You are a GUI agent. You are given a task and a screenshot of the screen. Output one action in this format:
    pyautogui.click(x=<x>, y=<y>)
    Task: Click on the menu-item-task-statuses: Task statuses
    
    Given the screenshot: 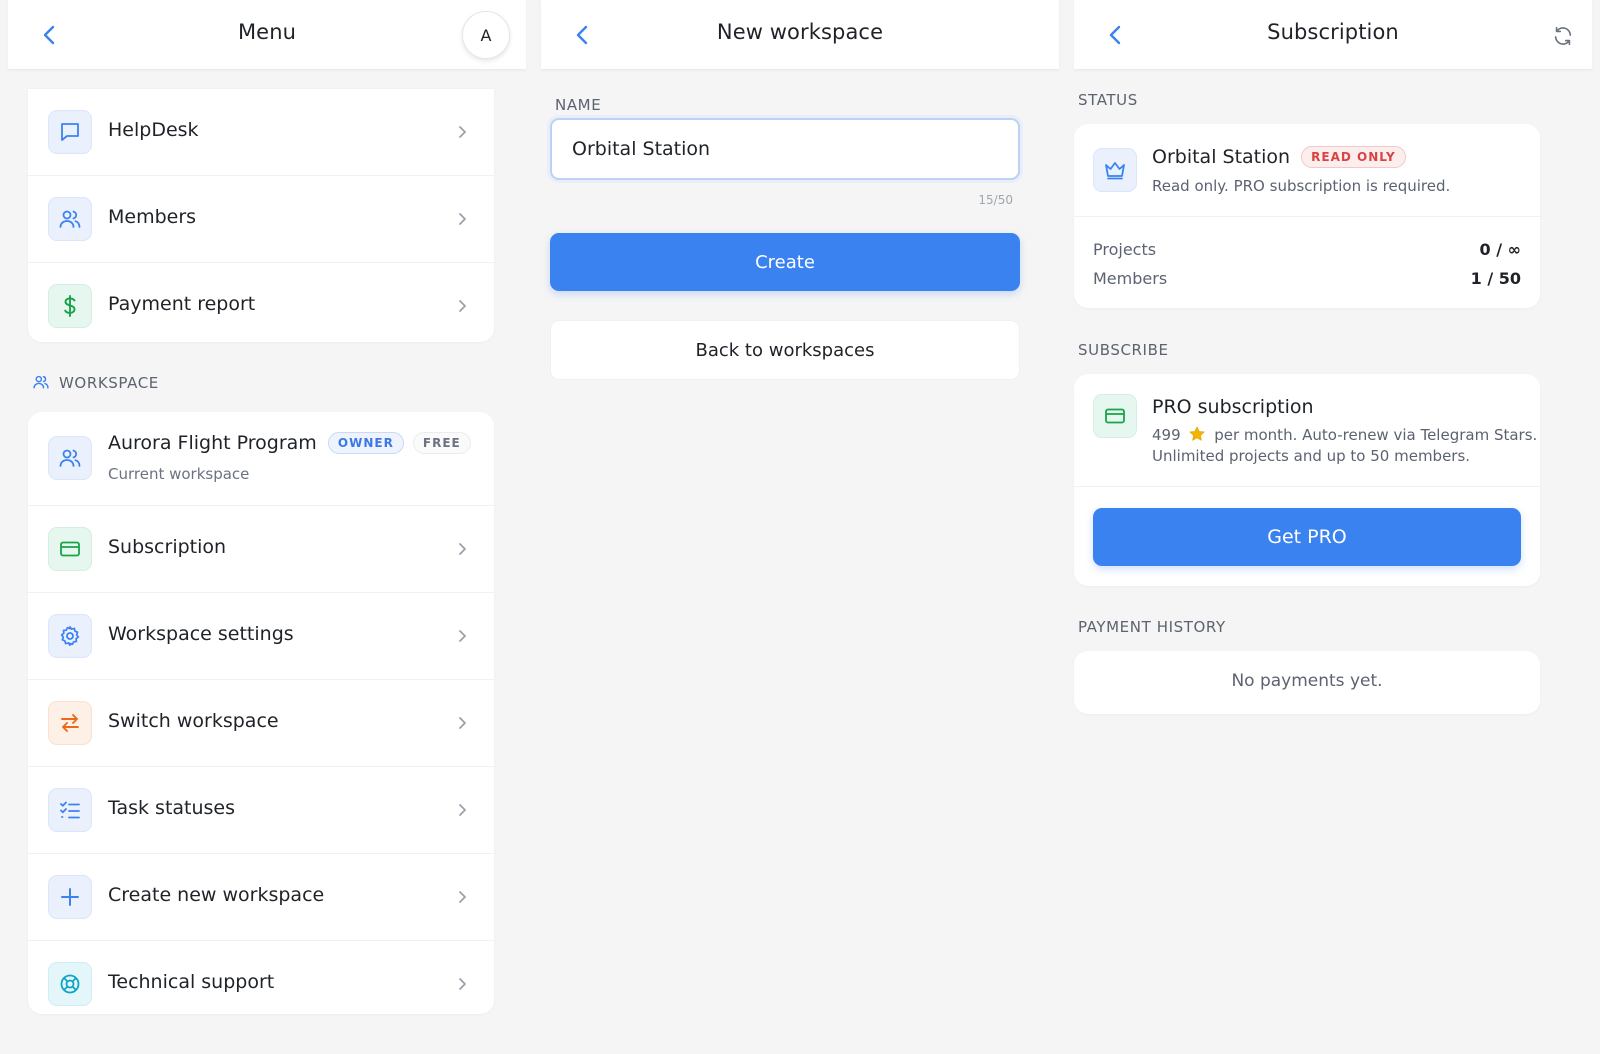 What is the action you would take?
    pyautogui.click(x=261, y=809)
    